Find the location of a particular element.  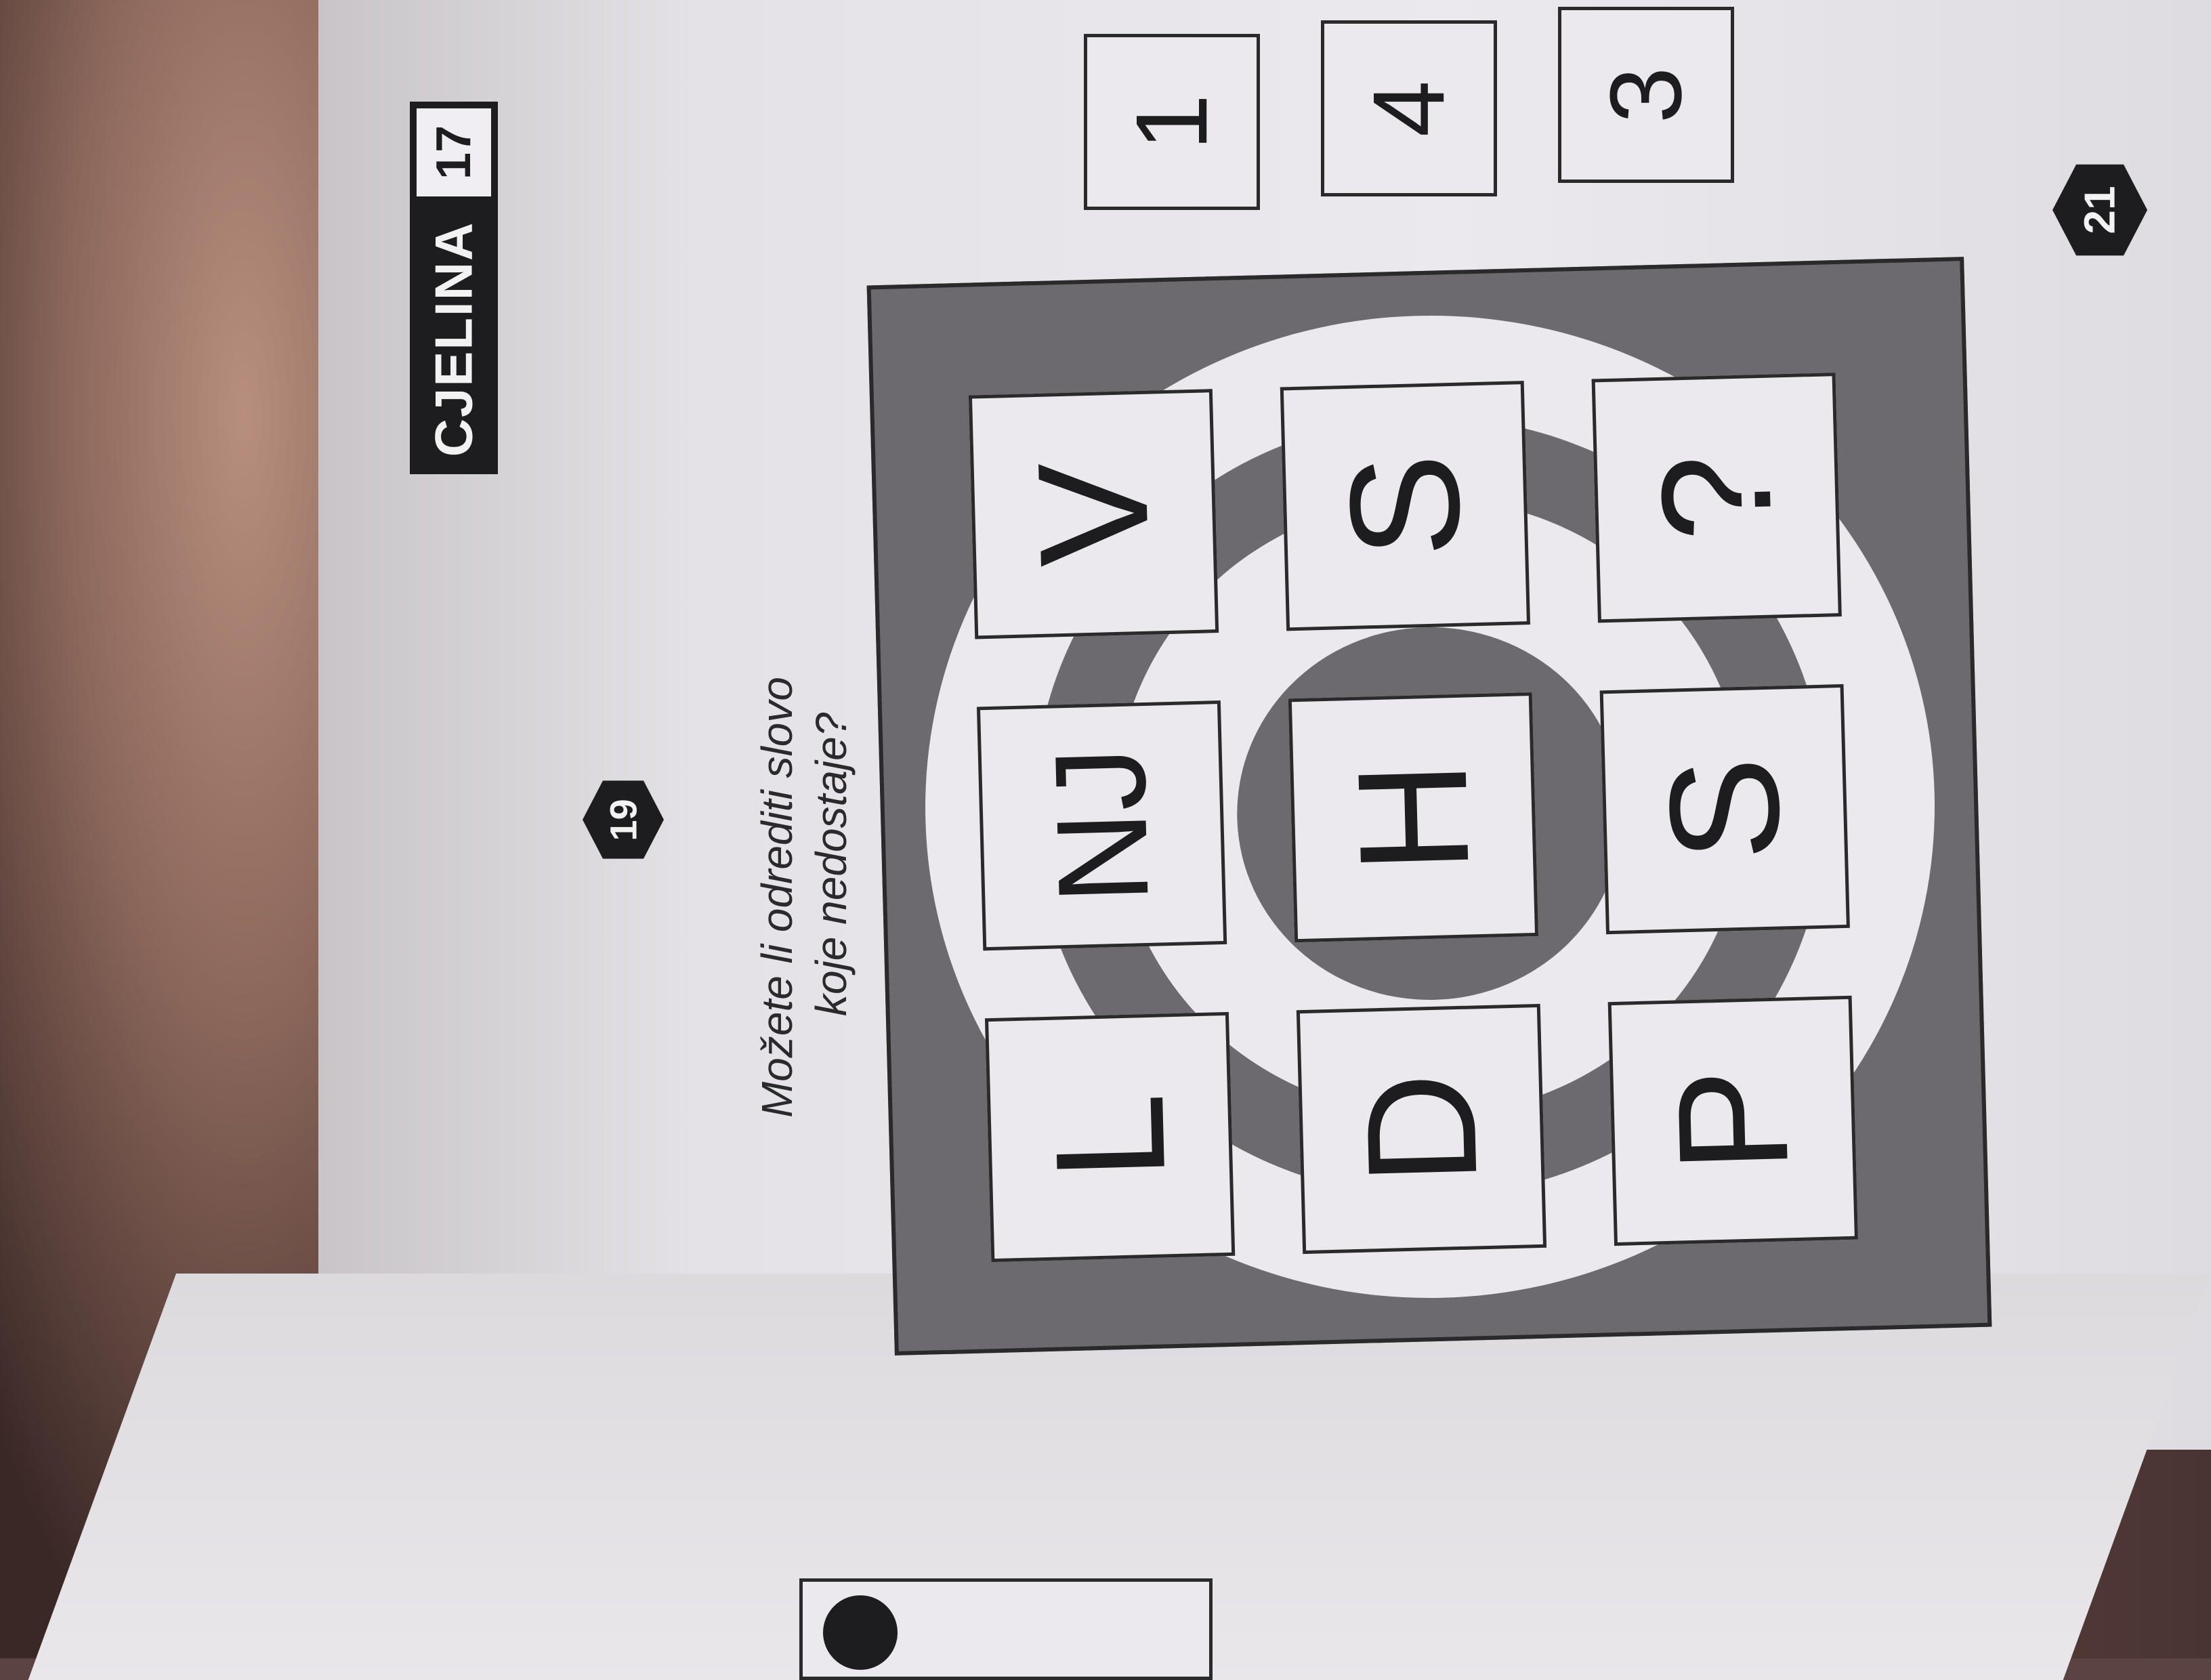

chapter-label: CJELINA is located at coordinates (453, 339).